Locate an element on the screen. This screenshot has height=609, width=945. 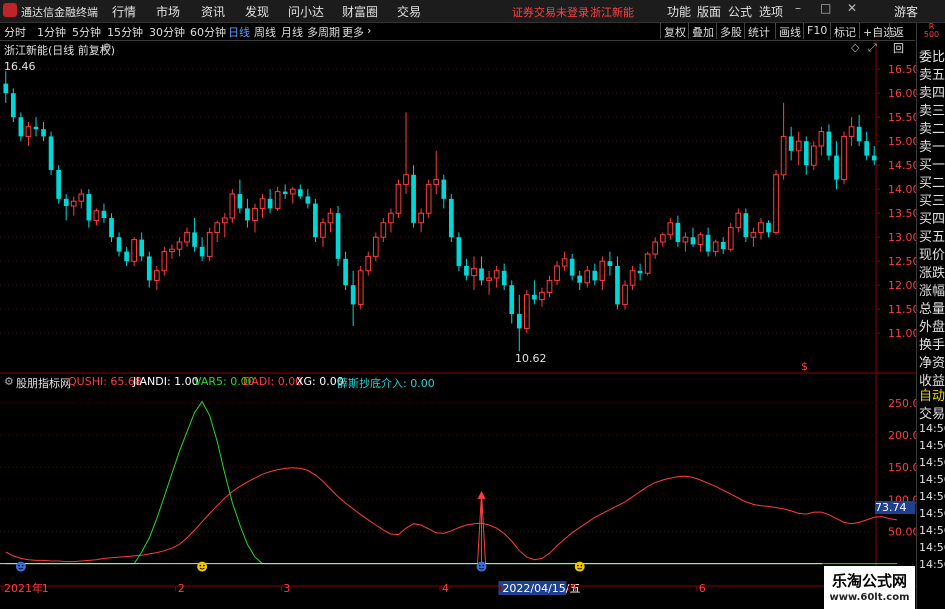
period-15min: 15分钟 is located at coordinates (125, 32).